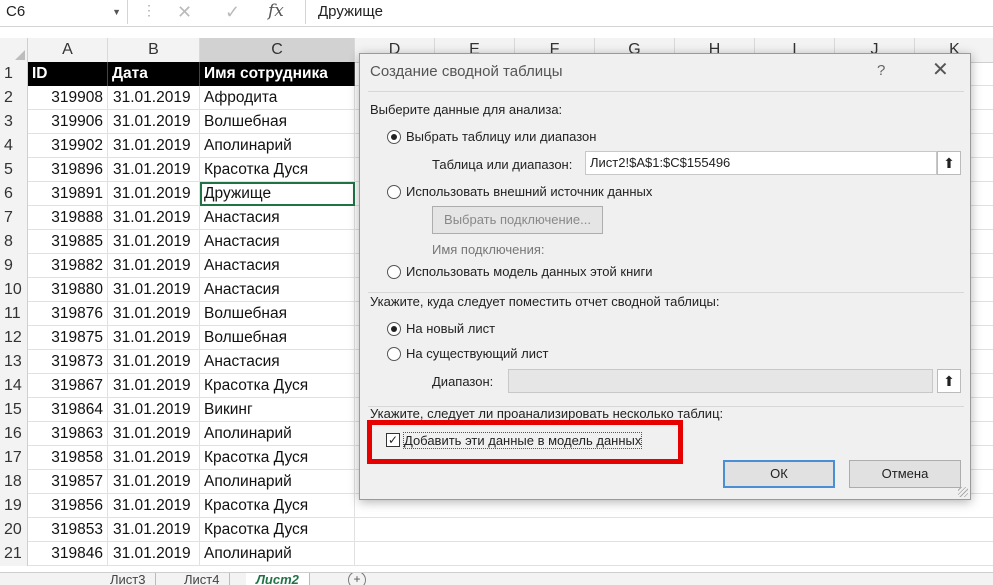 The image size is (993, 585). Describe the element at coordinates (949, 381) in the screenshot. I see `collapse-location-icon: ⬆` at that location.